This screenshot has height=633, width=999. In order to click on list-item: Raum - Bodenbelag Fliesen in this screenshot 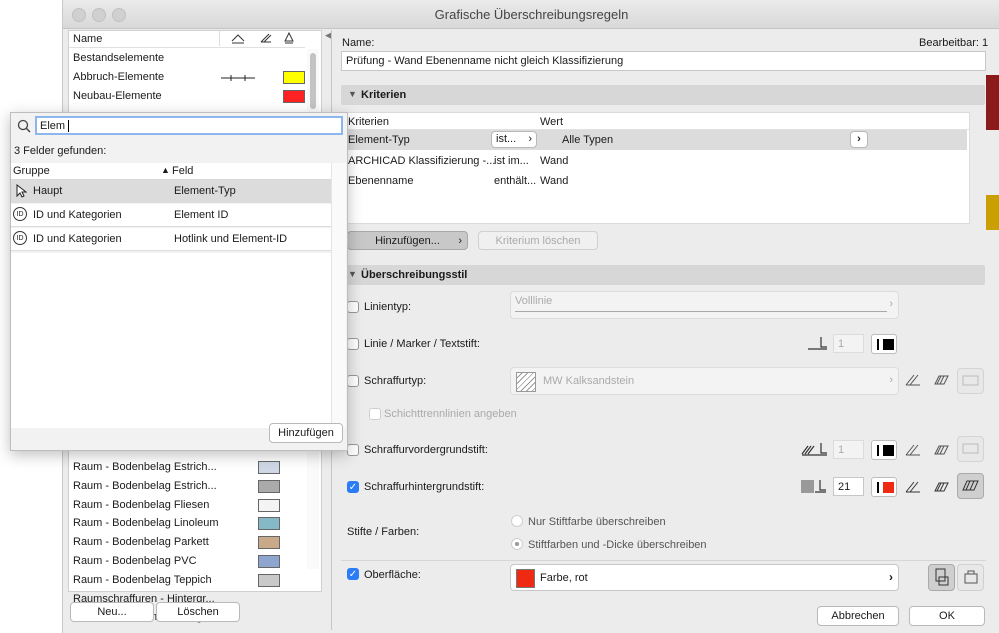, I will do `click(187, 505)`.